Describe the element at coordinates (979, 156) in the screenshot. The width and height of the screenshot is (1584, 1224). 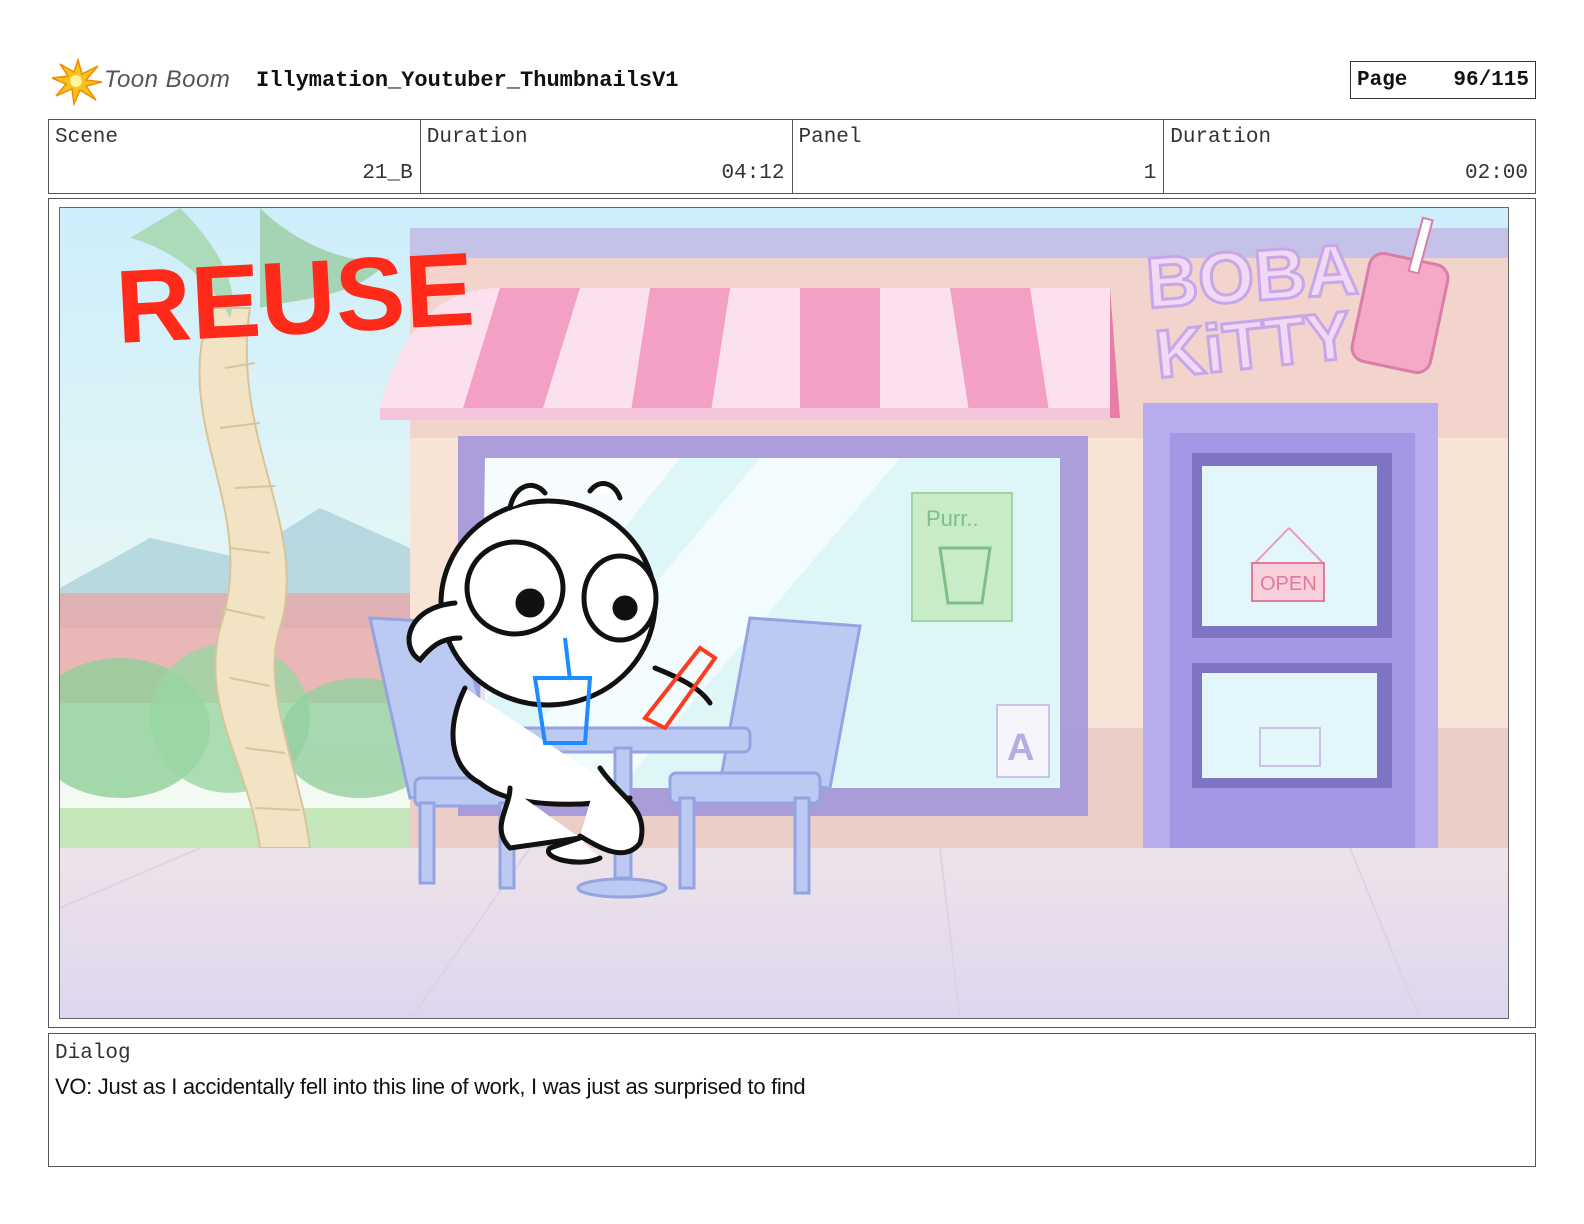
I see `panel-cell: Panel 1` at that location.